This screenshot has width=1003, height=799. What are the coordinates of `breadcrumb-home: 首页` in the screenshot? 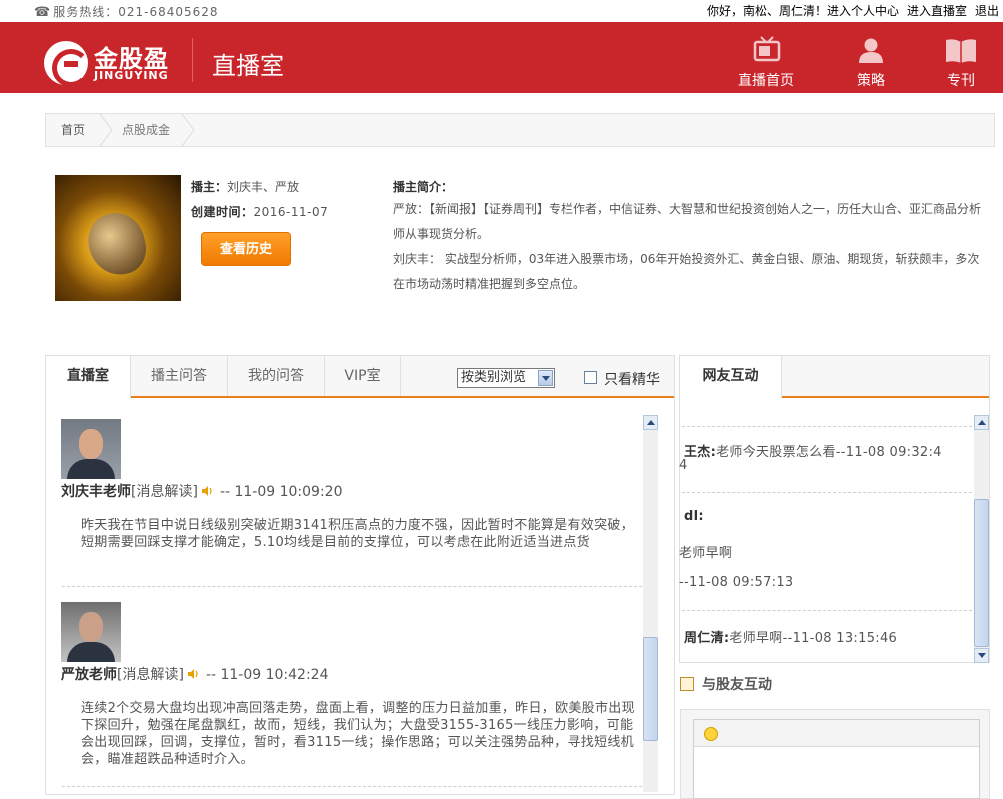 It's located at (73, 130).